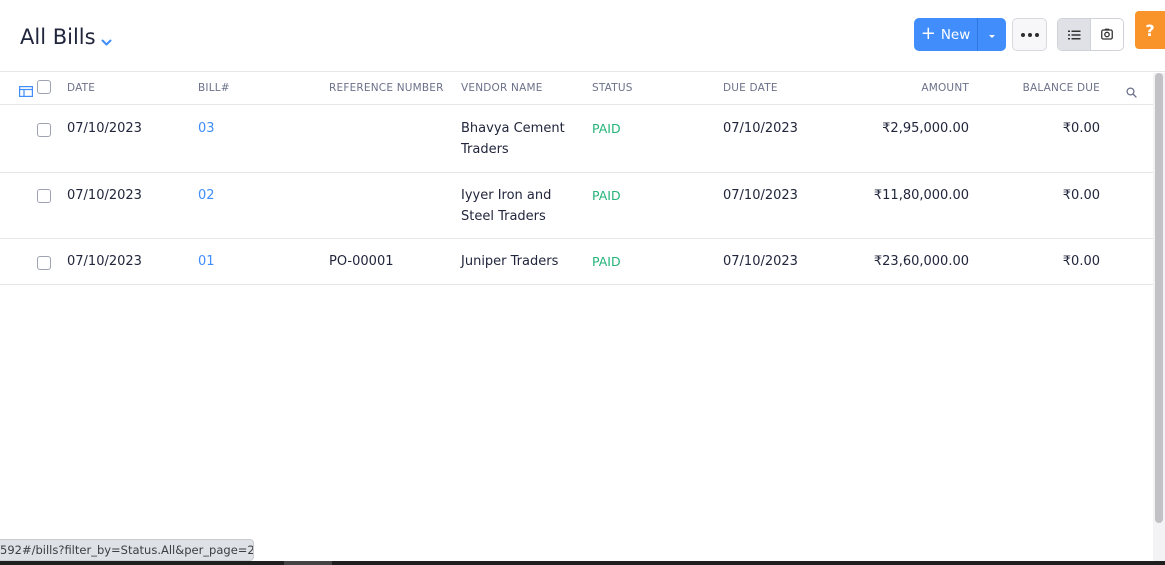 The image size is (1165, 565). What do you see at coordinates (921, 195) in the screenshot?
I see `row-amount: ₹11,80,000.00` at bounding box center [921, 195].